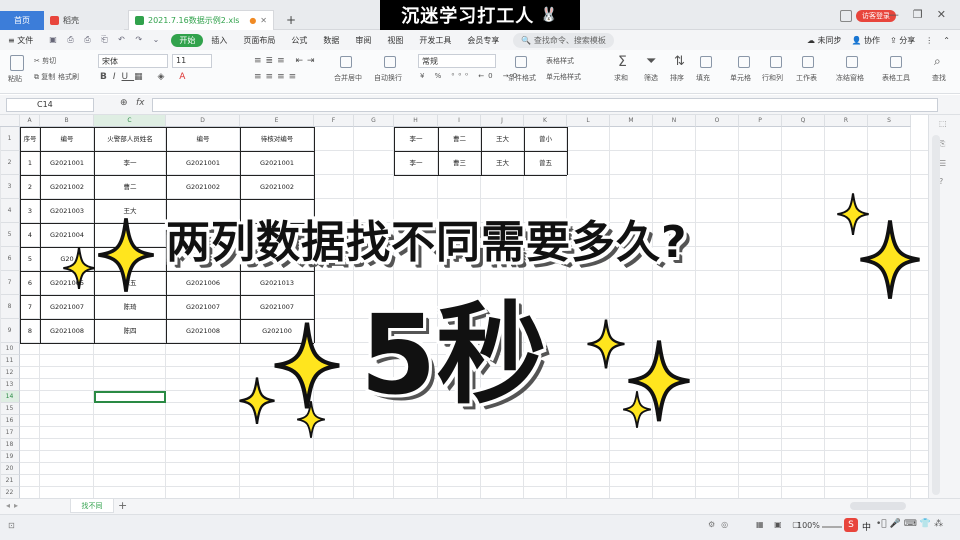  I want to click on collapse-ribbon-icon: ⌃, so click(946, 40).